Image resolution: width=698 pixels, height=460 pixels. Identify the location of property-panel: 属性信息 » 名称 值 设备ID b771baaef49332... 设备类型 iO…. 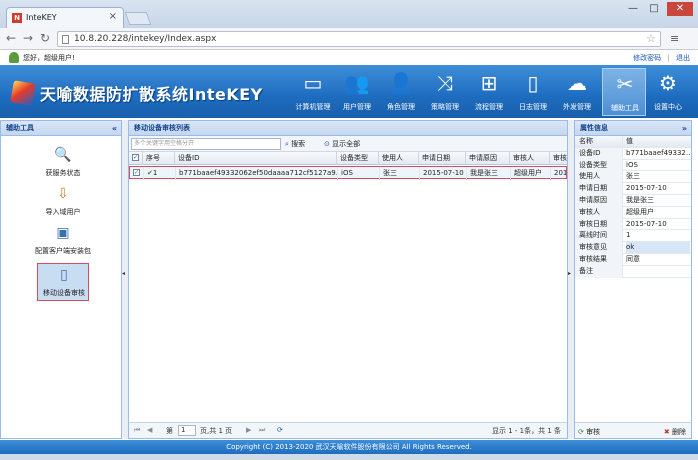
(633, 279).